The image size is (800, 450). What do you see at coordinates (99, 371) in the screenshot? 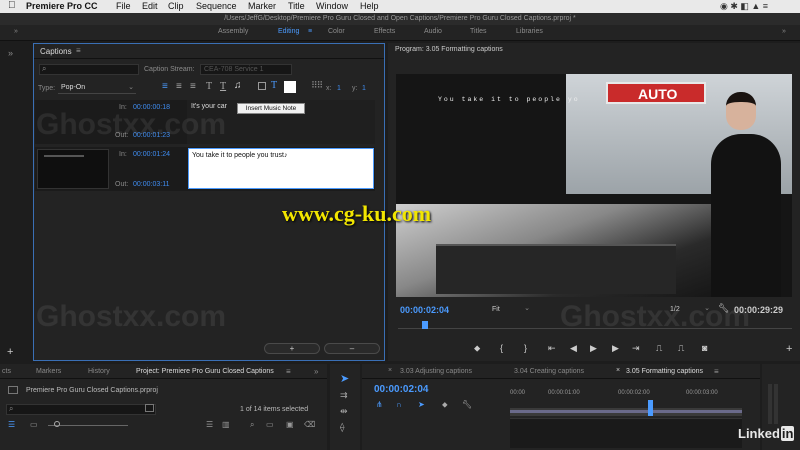
I see `tab-history: History` at bounding box center [99, 371].